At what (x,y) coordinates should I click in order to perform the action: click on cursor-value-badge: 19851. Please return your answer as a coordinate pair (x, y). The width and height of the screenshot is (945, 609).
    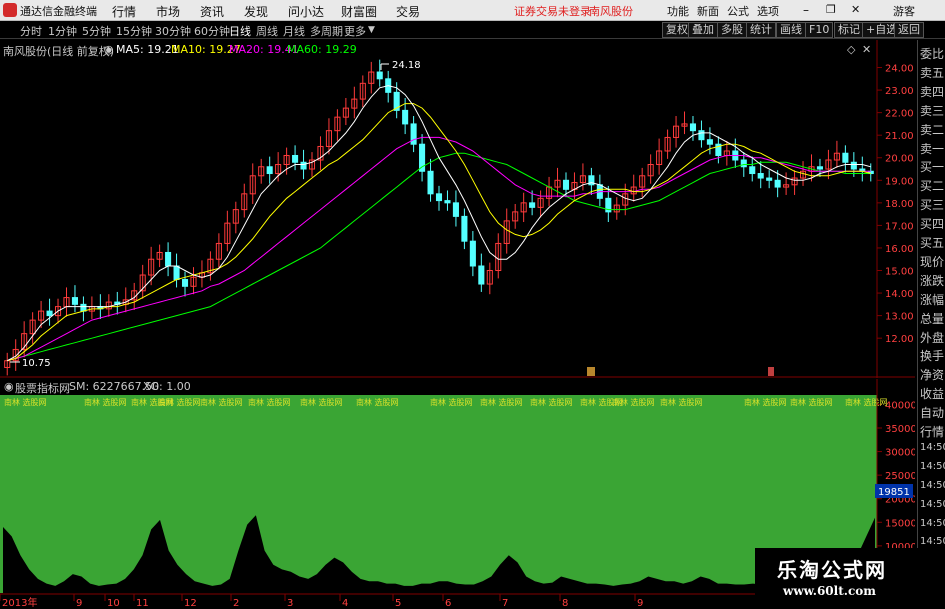
    Looking at the image, I should click on (894, 492).